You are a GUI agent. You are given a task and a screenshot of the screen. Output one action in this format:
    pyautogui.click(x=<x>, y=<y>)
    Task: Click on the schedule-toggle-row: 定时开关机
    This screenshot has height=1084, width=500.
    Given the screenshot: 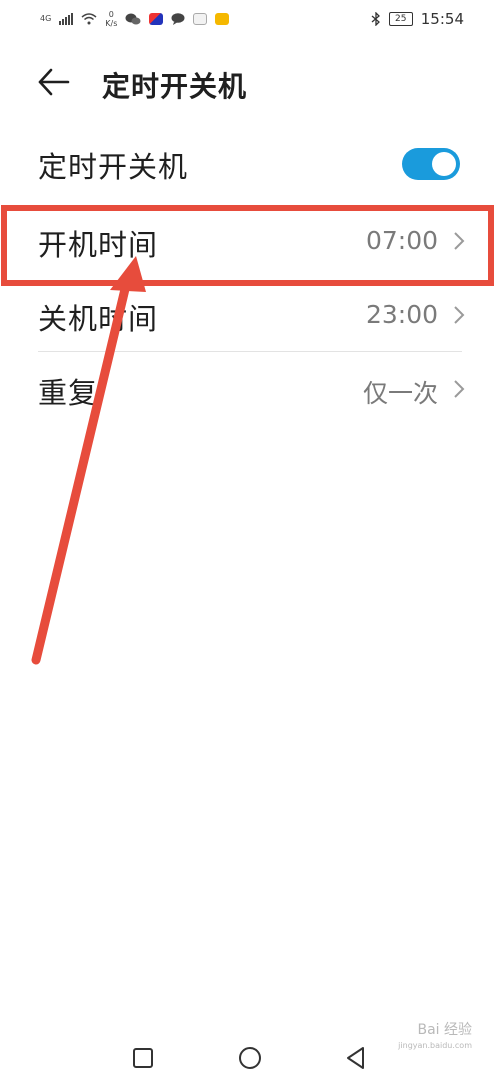 What is the action you would take?
    pyautogui.click(x=250, y=163)
    